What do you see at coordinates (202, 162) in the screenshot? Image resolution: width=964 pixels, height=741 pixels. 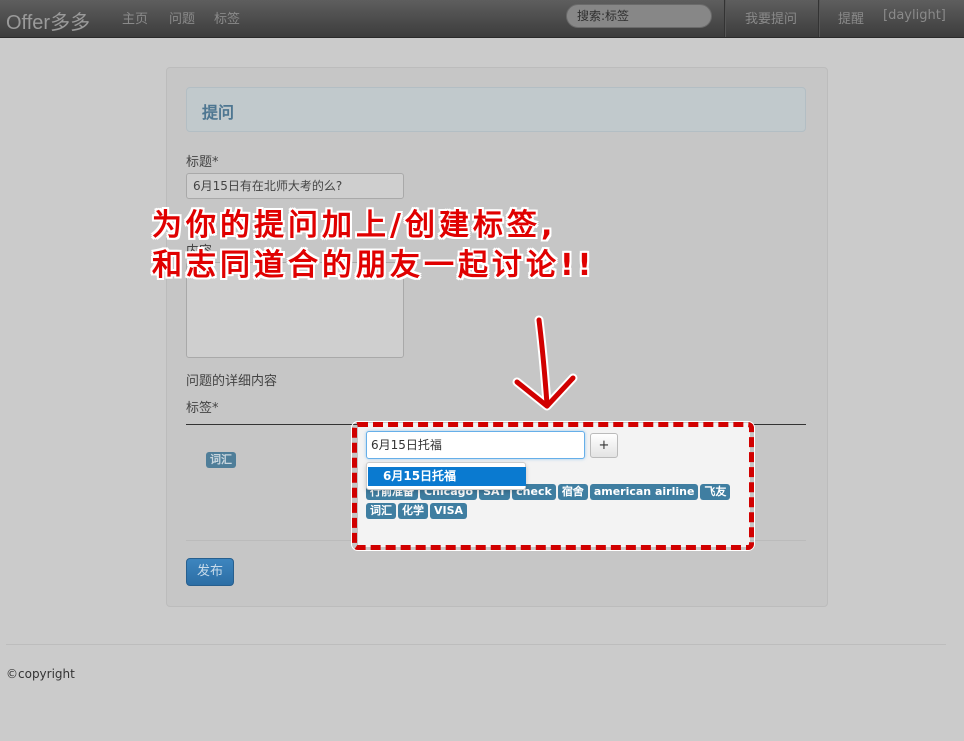 I see `title-label: 标题*` at bounding box center [202, 162].